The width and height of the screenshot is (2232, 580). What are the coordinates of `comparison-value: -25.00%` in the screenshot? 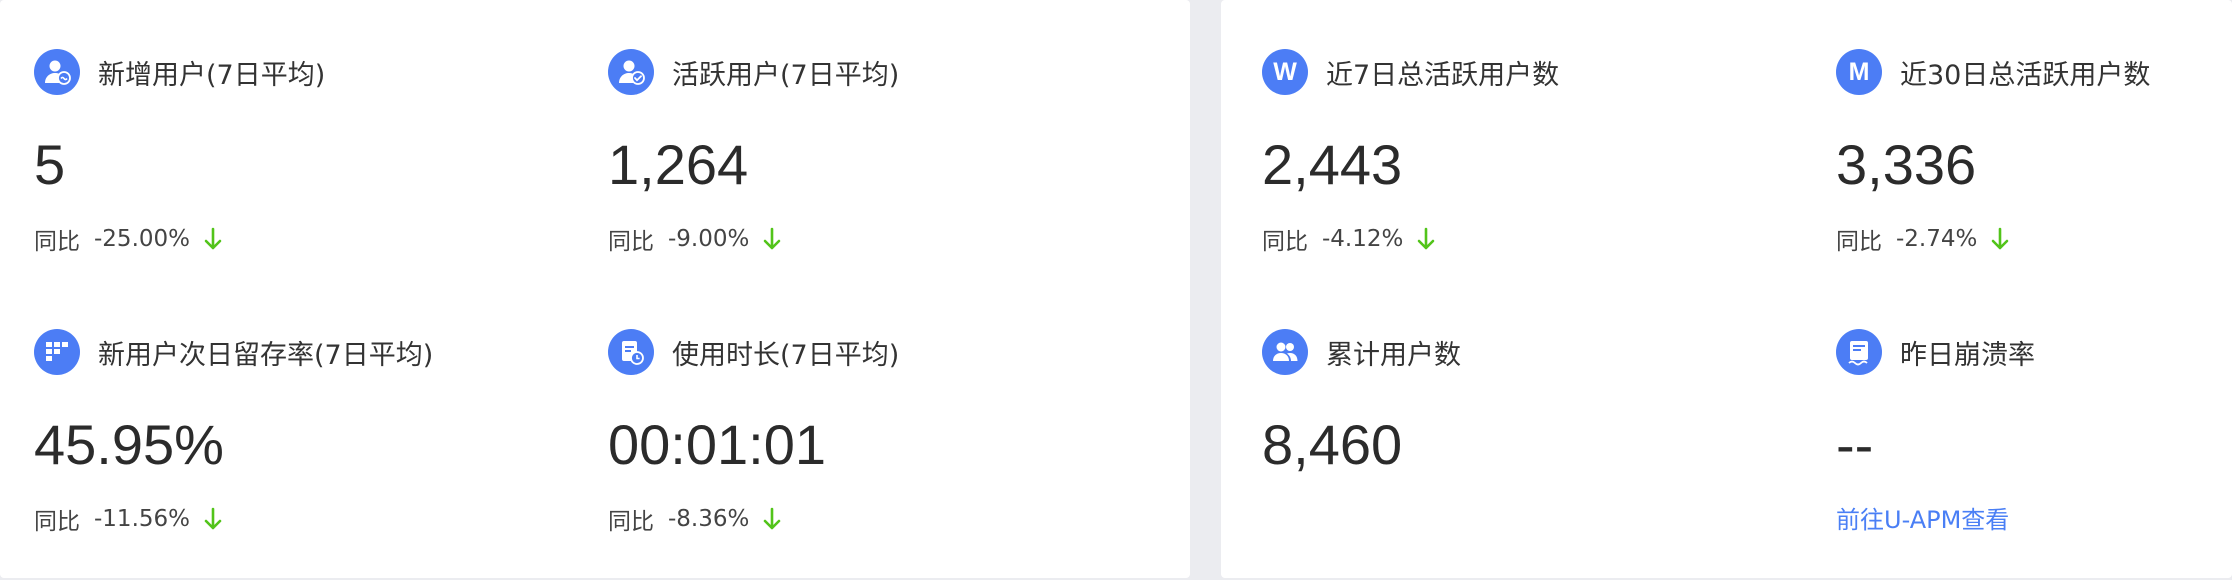 It's located at (142, 239).